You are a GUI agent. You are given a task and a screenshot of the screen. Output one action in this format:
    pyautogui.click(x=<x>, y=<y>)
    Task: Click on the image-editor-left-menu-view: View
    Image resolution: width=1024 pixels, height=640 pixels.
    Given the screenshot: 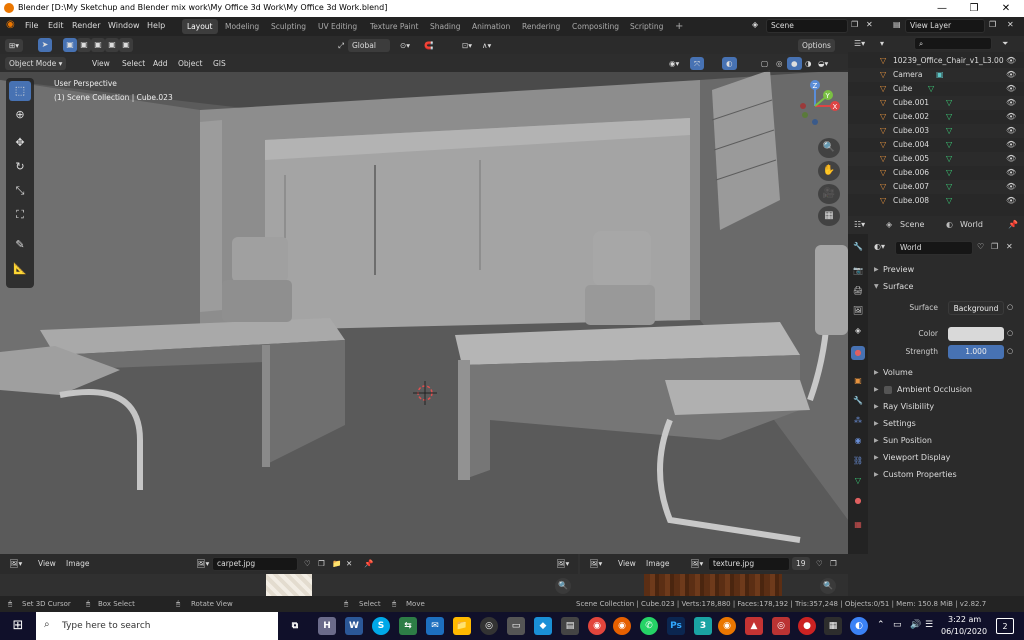 What is the action you would take?
    pyautogui.click(x=47, y=563)
    